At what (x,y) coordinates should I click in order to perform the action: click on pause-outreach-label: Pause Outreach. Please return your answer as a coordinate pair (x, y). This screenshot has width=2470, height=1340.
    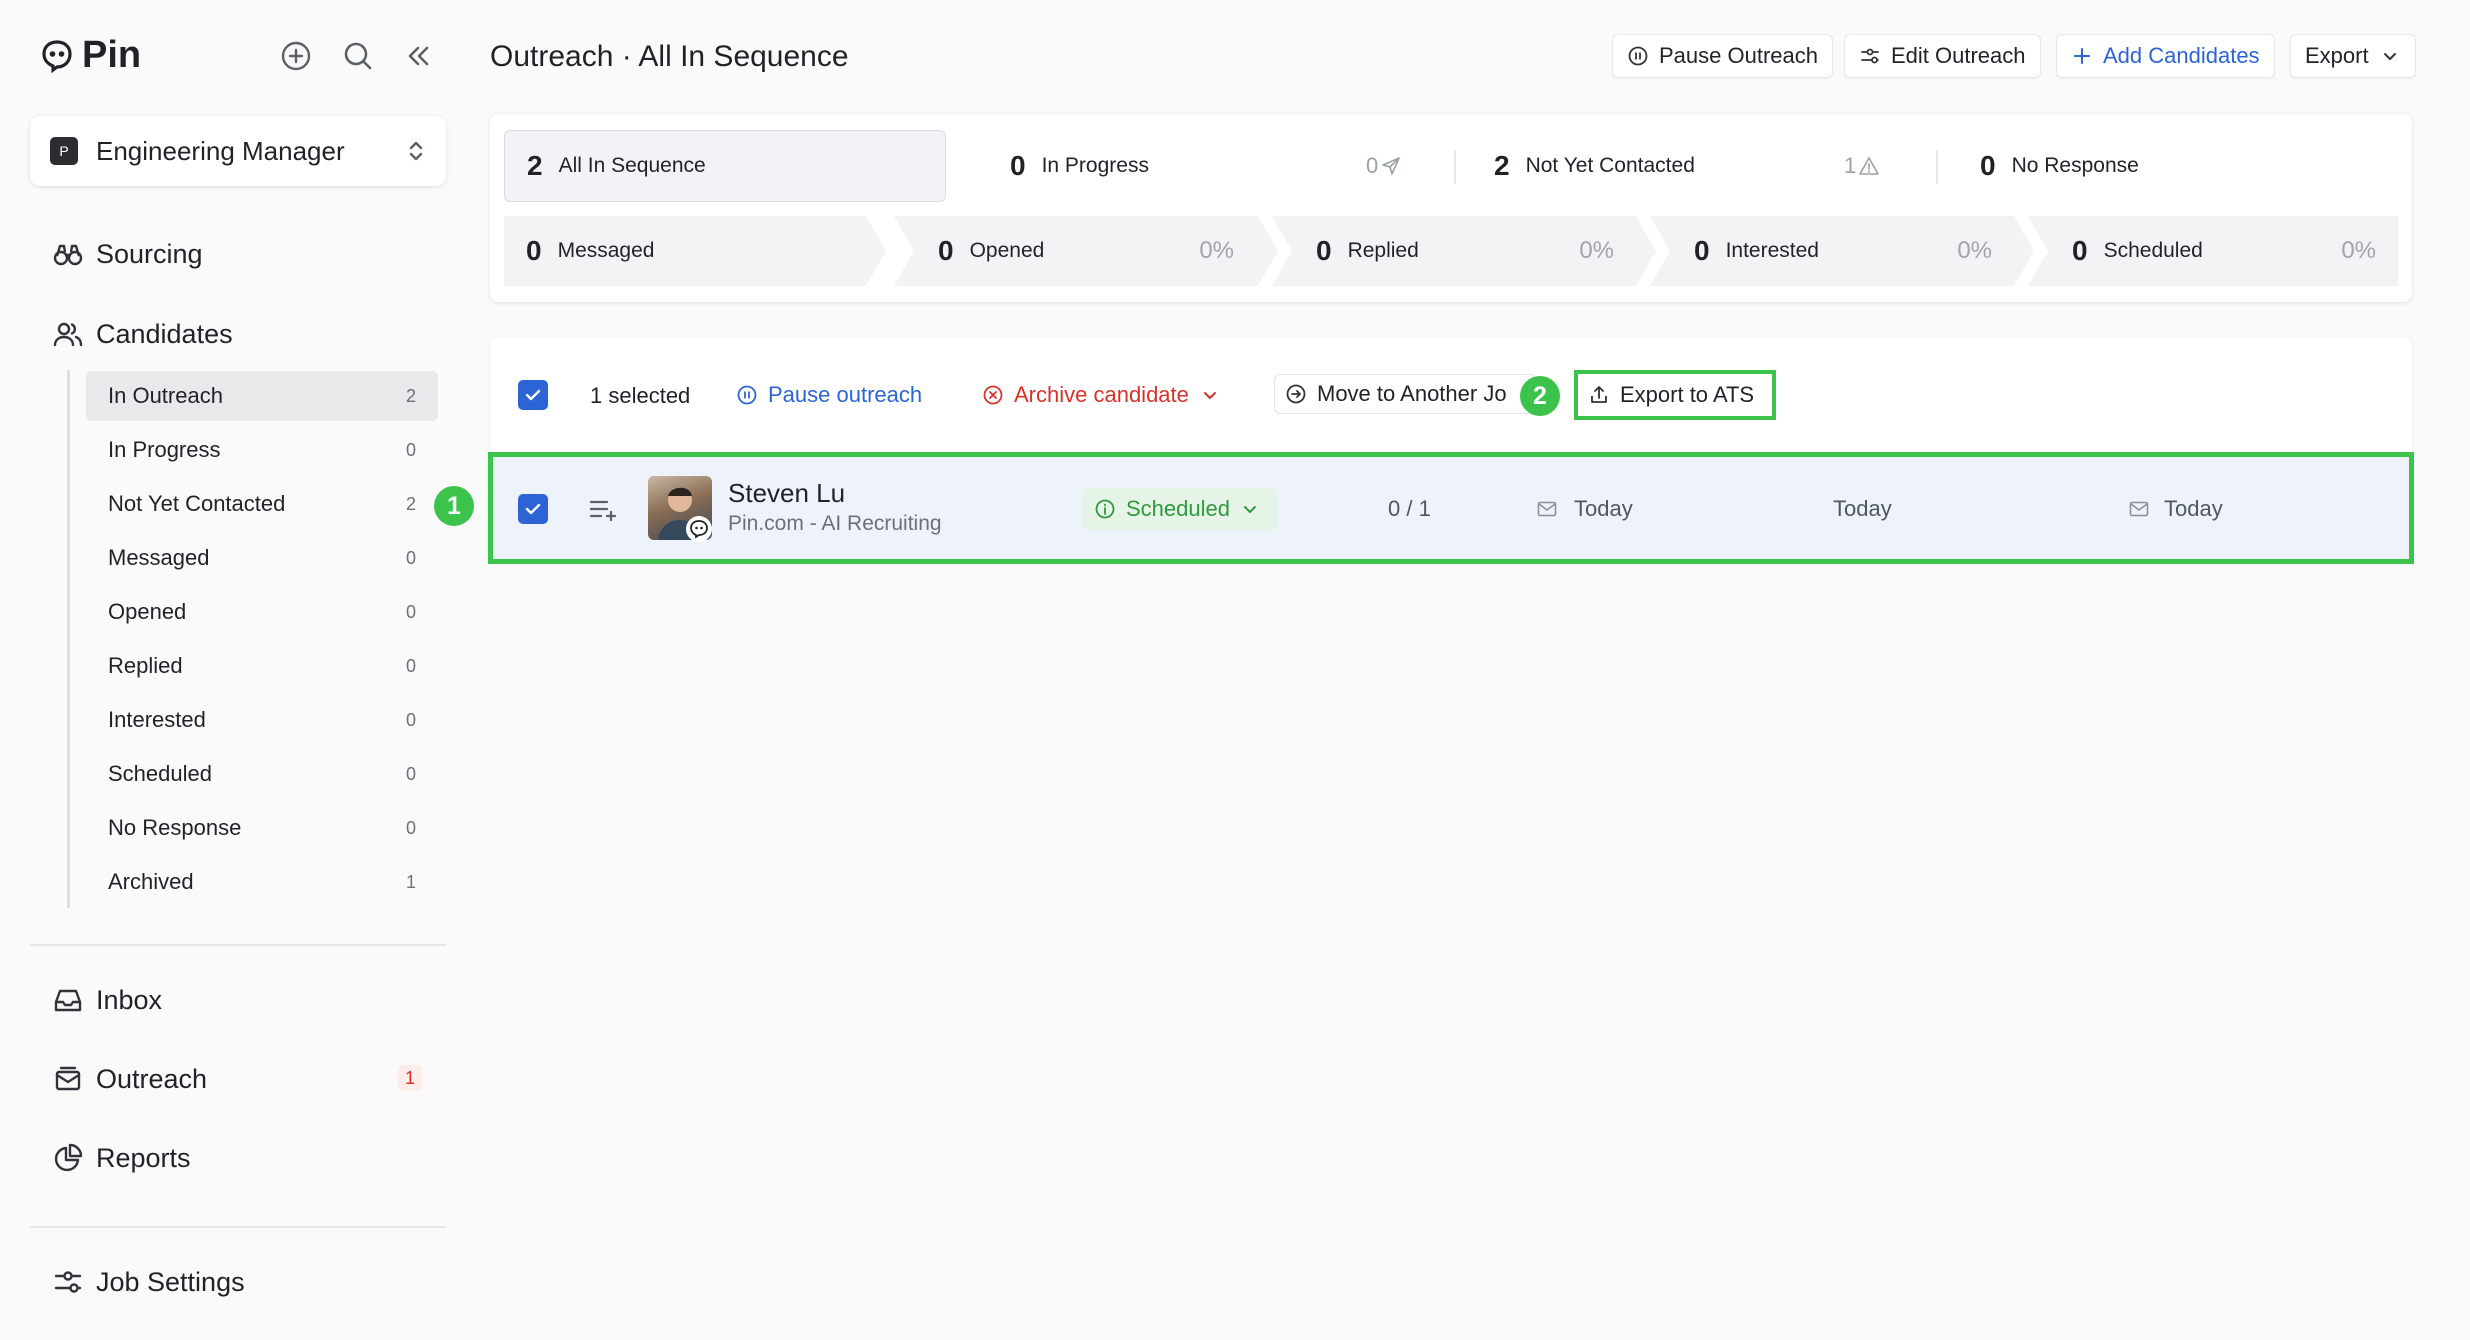
    Looking at the image, I should click on (1738, 55).